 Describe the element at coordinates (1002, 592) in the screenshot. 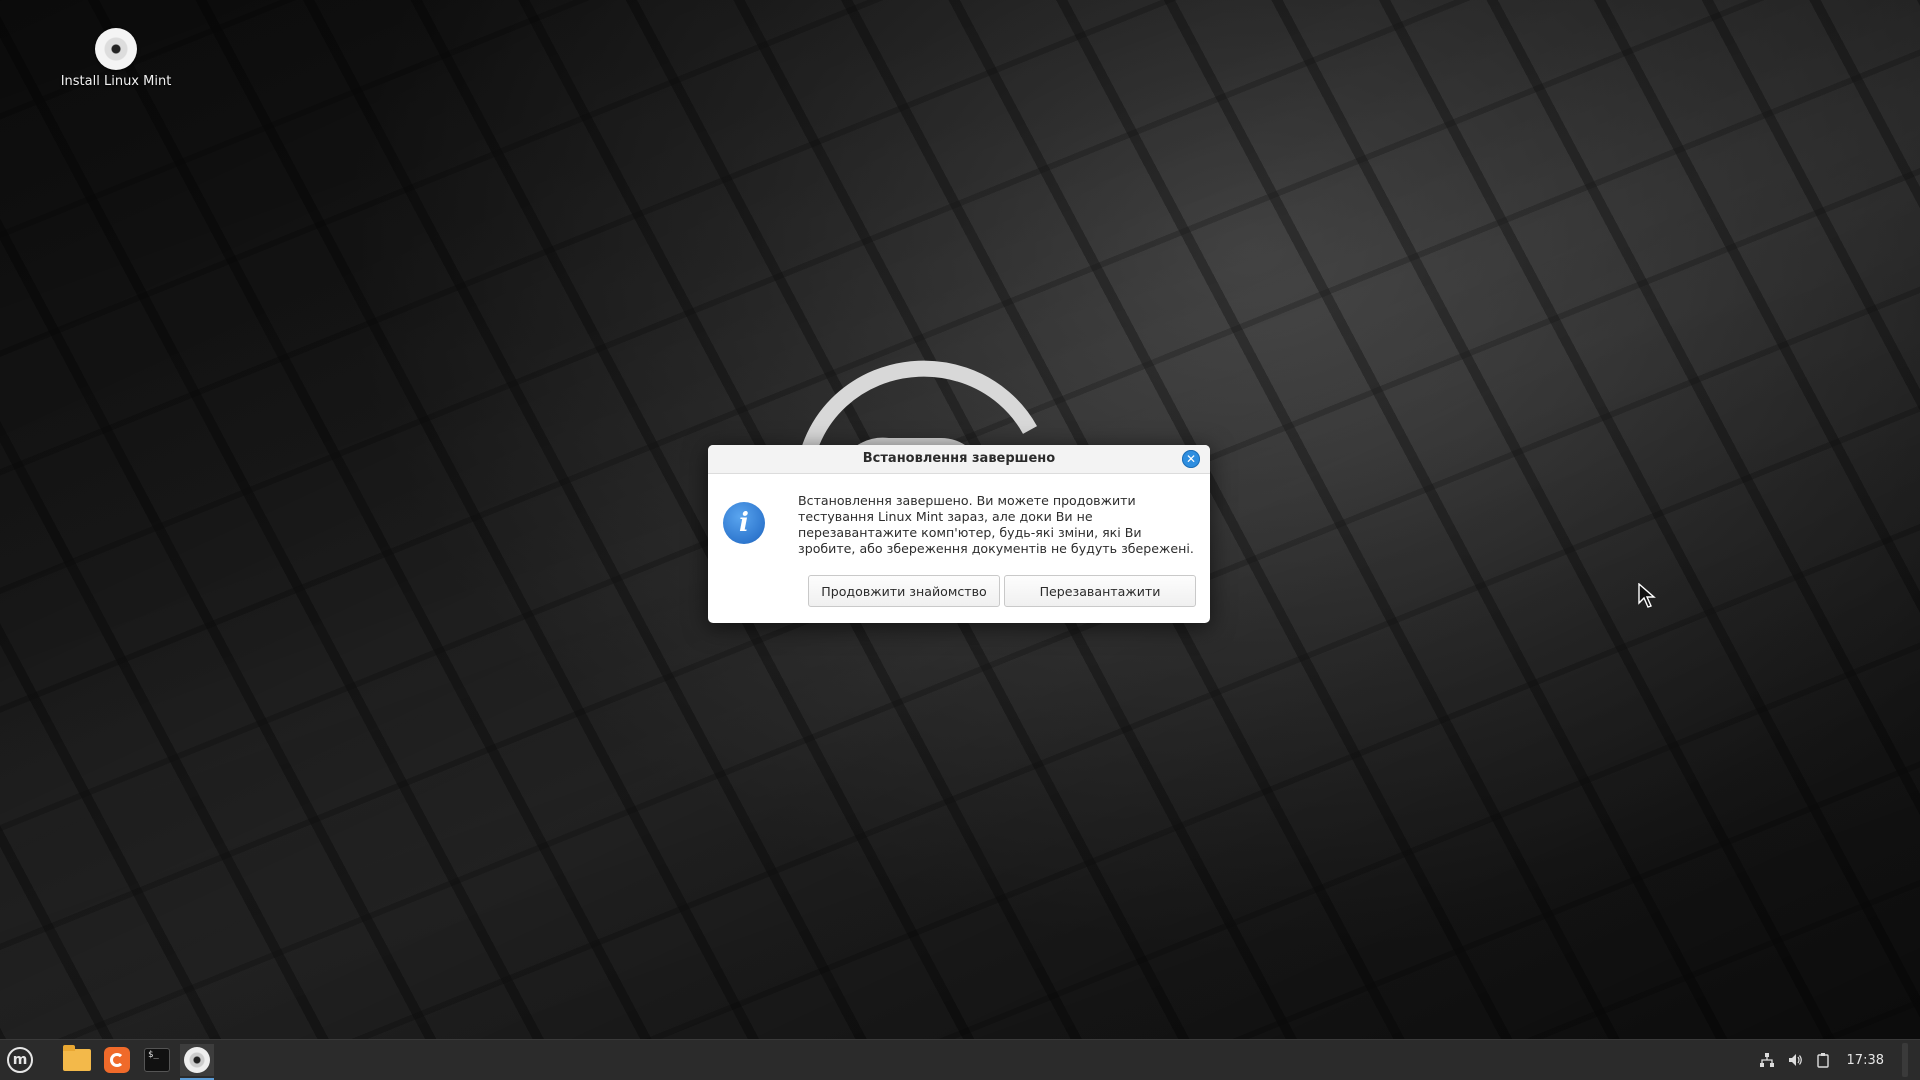

I see `dialog-buttons: Продовжити знайомство Перезавантажити` at that location.